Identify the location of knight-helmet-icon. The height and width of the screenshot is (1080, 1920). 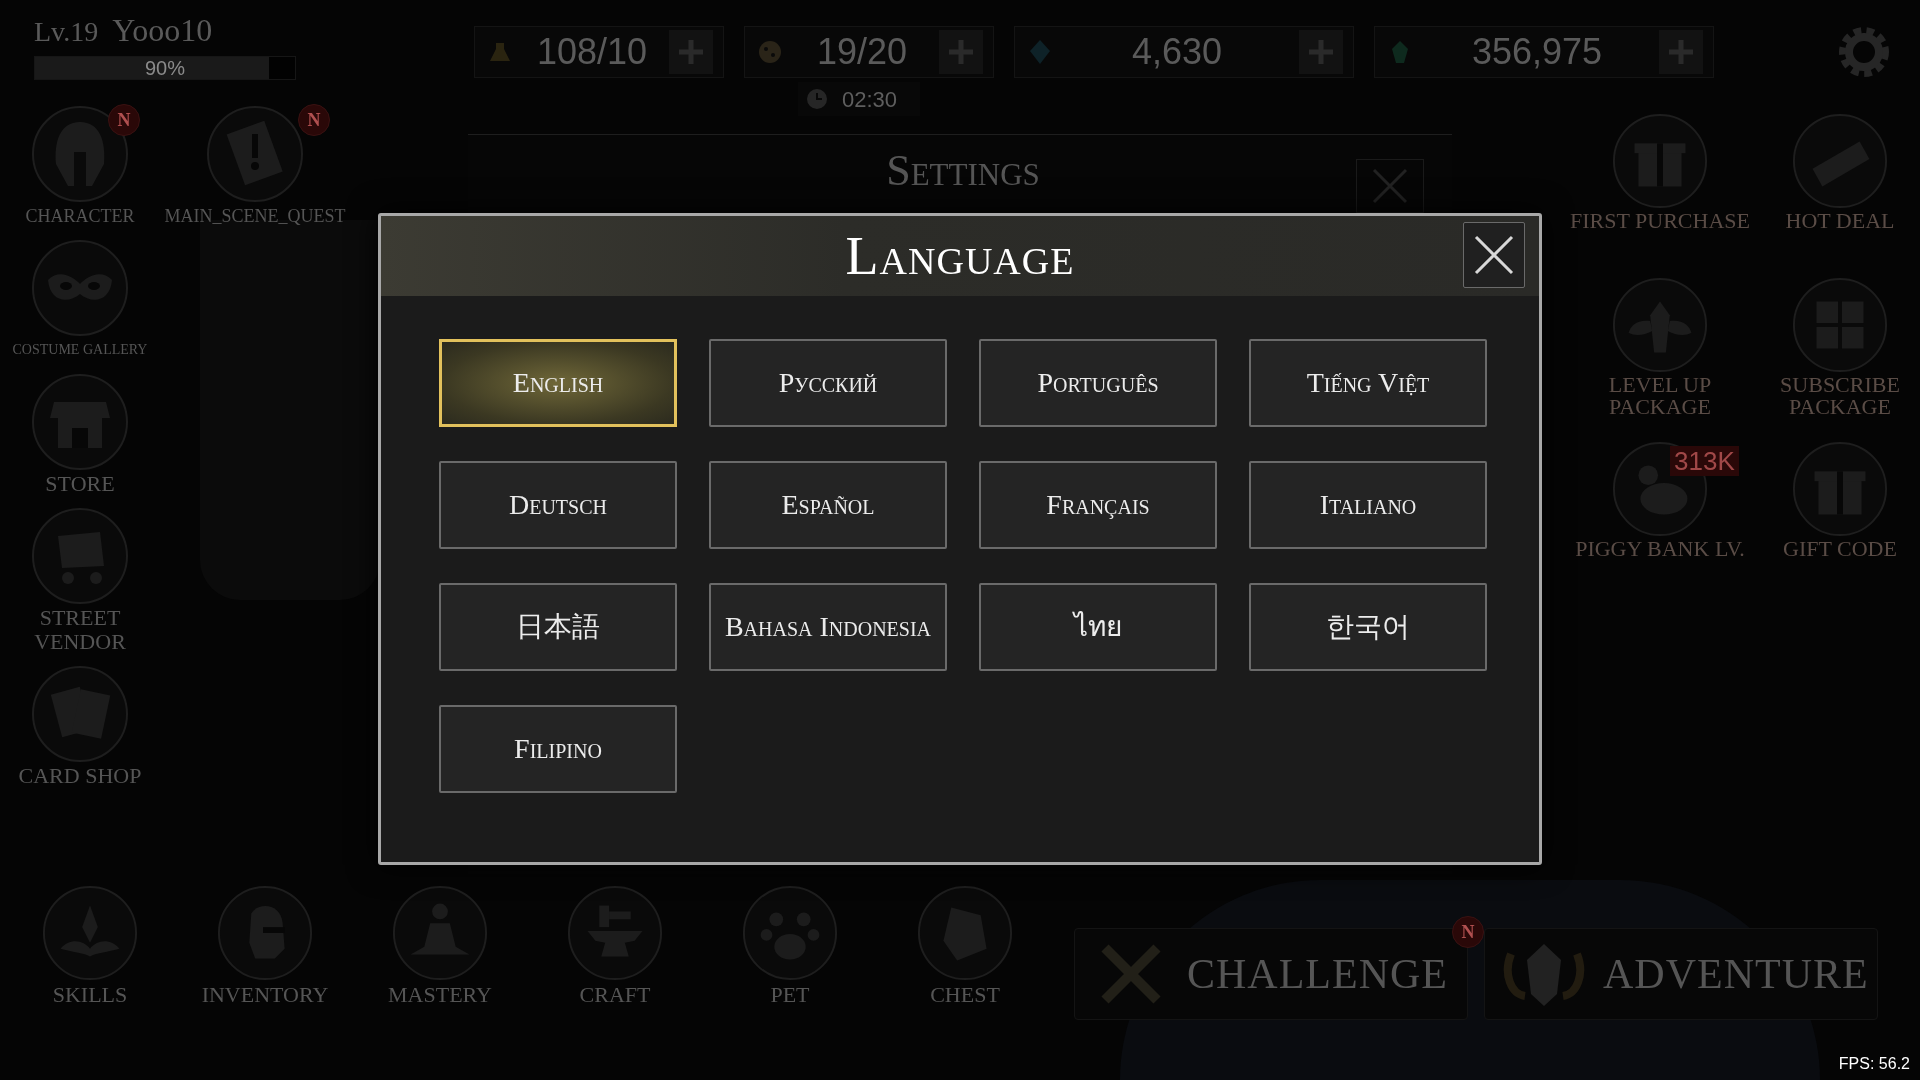
(265, 933).